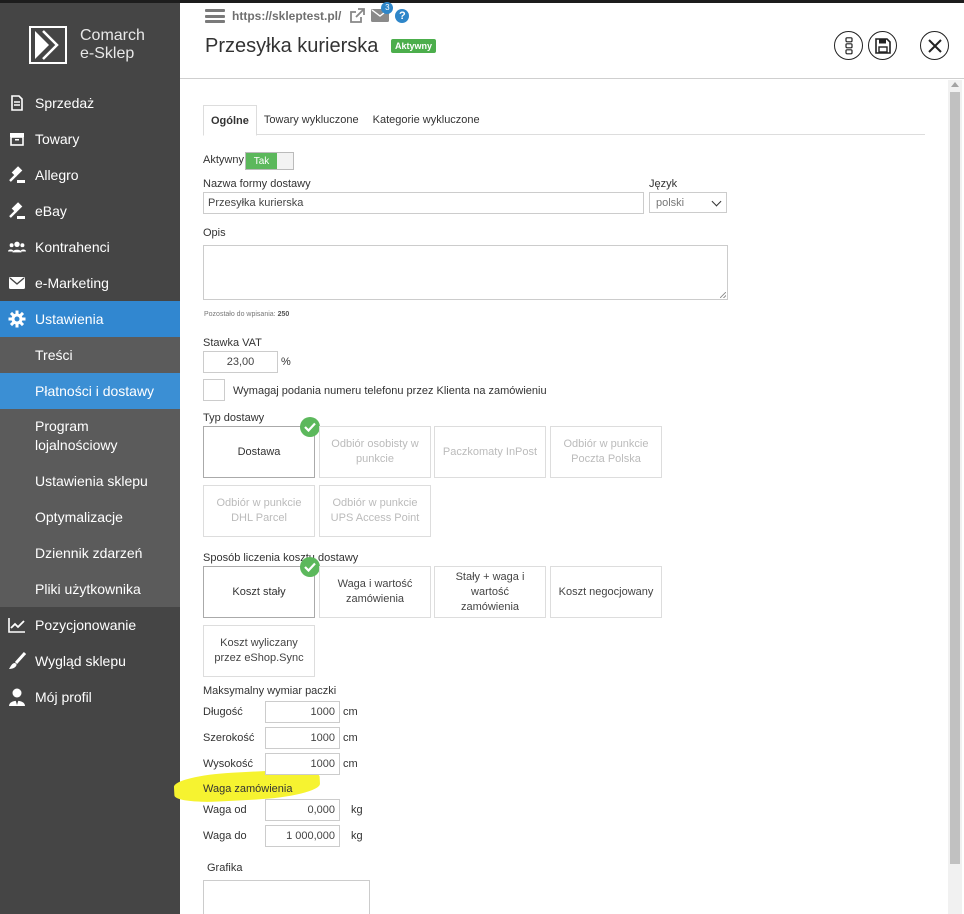  I want to click on sidebar-subitem-pliki: Pliki użytkownika, so click(90, 589).